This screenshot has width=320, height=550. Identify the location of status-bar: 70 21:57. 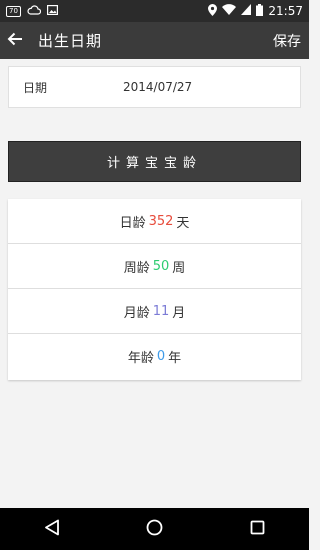
(154, 11).